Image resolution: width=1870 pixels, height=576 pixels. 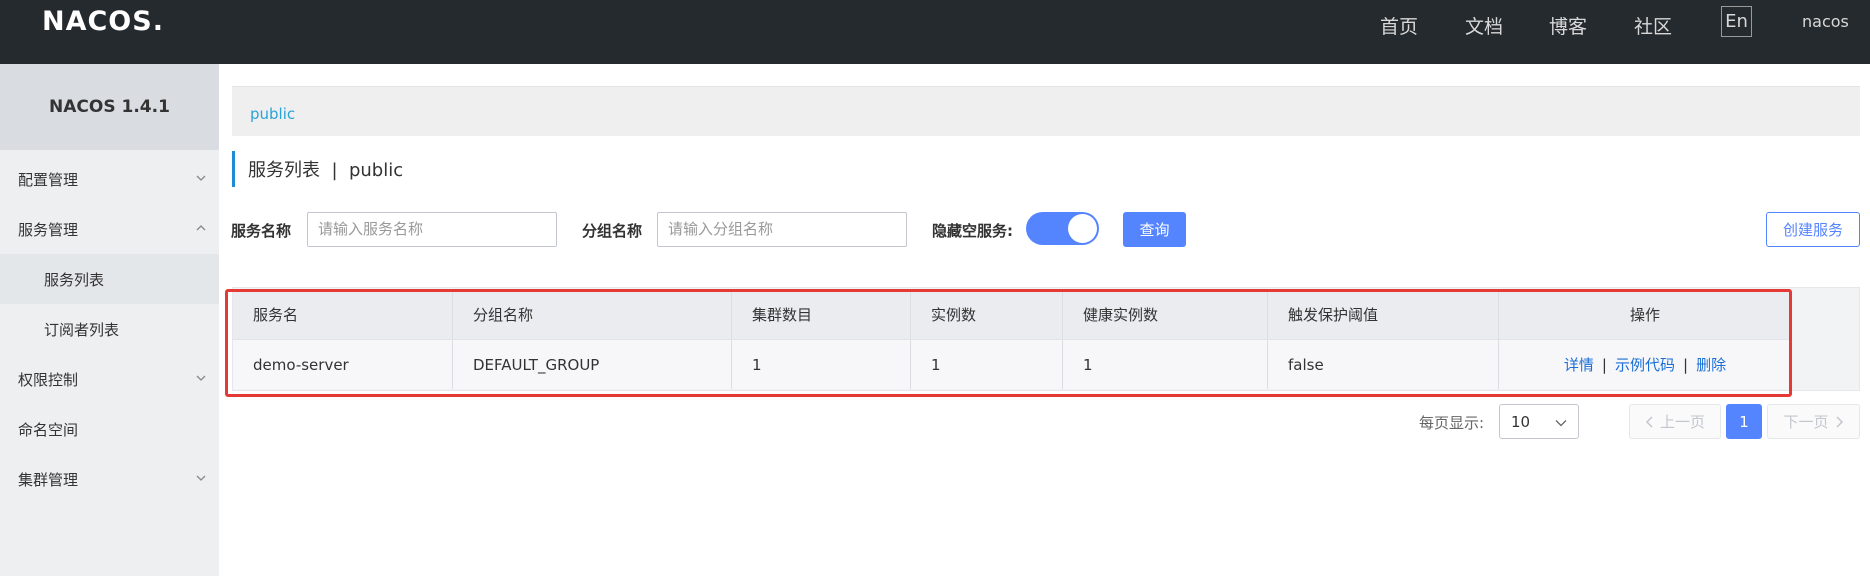 I want to click on prev-page-button: 上一页, so click(x=1675, y=421).